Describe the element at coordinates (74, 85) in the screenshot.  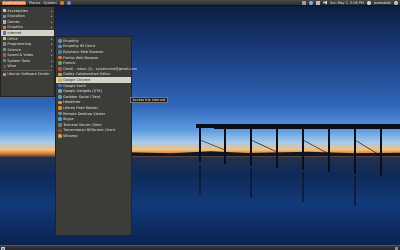
I see `menu-item-label: Google Earth` at that location.